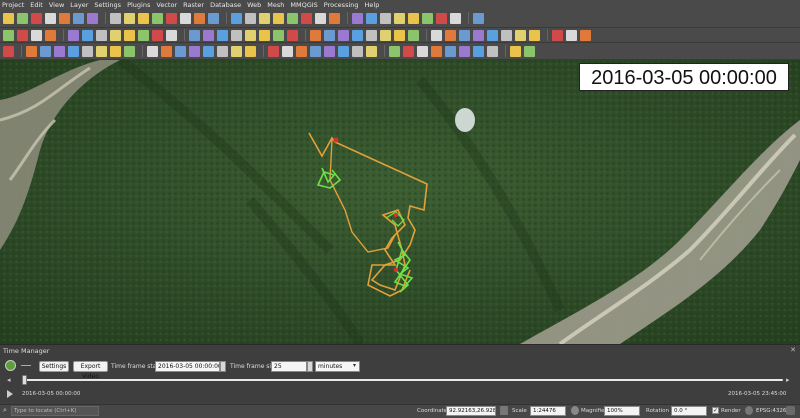 The width and height of the screenshot is (800, 418). What do you see at coordinates (13, 5) in the screenshot?
I see `menu-item-project: Project` at bounding box center [13, 5].